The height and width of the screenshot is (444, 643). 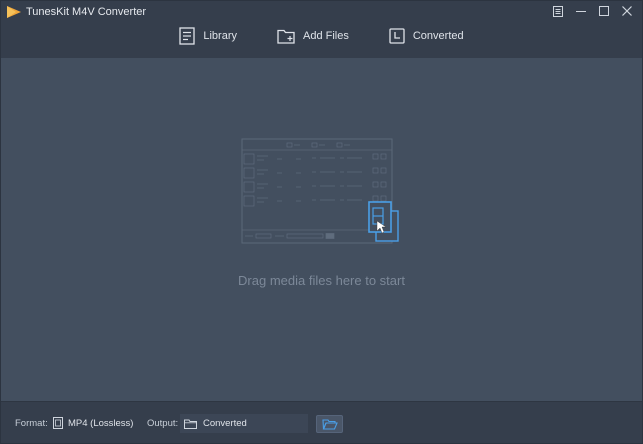 What do you see at coordinates (397, 36) in the screenshot?
I see `clock-icon` at bounding box center [397, 36].